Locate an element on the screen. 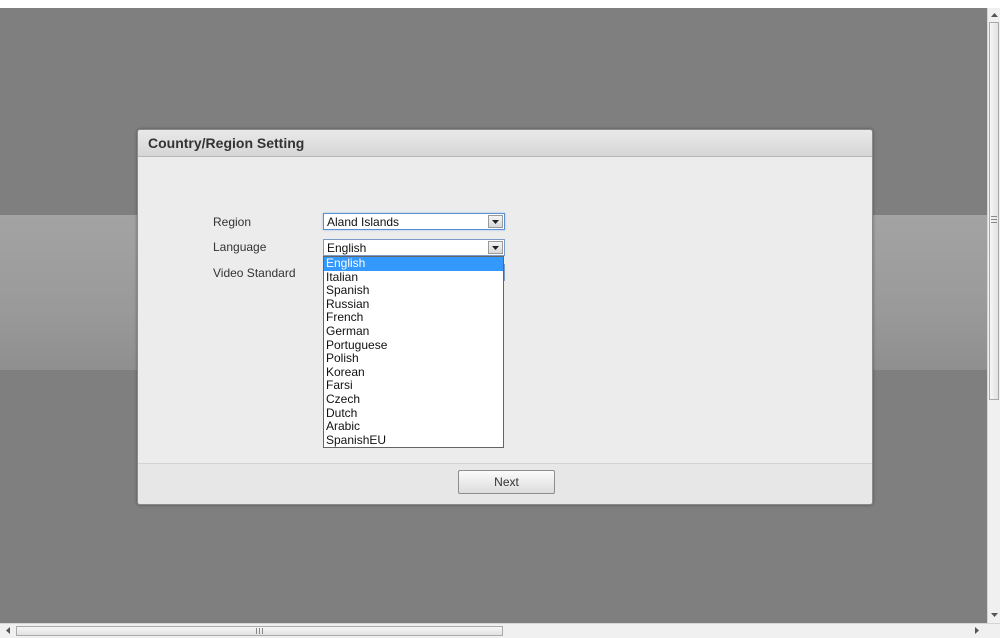 This screenshot has height=638, width=1000. video-standard-label: Video Standard is located at coordinates (254, 273).